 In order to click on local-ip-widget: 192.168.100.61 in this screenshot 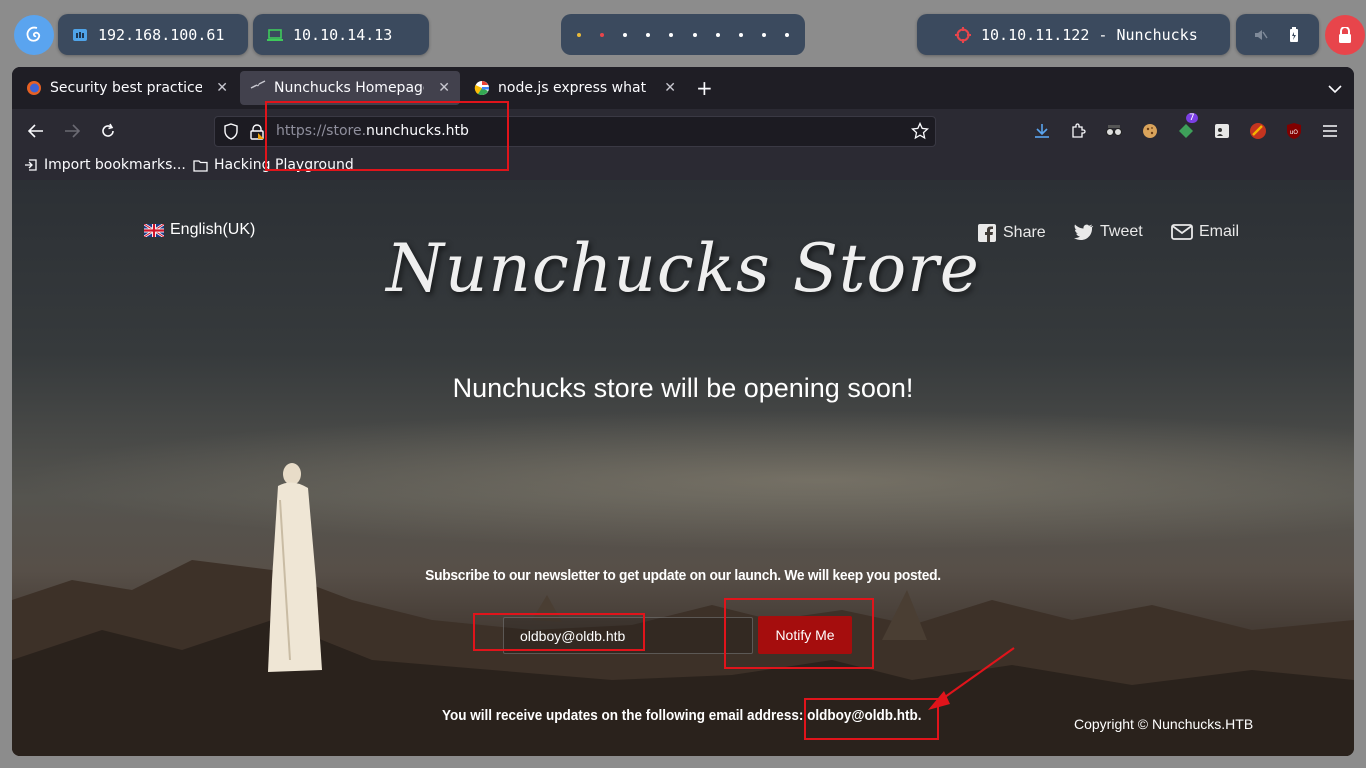, I will do `click(153, 34)`.